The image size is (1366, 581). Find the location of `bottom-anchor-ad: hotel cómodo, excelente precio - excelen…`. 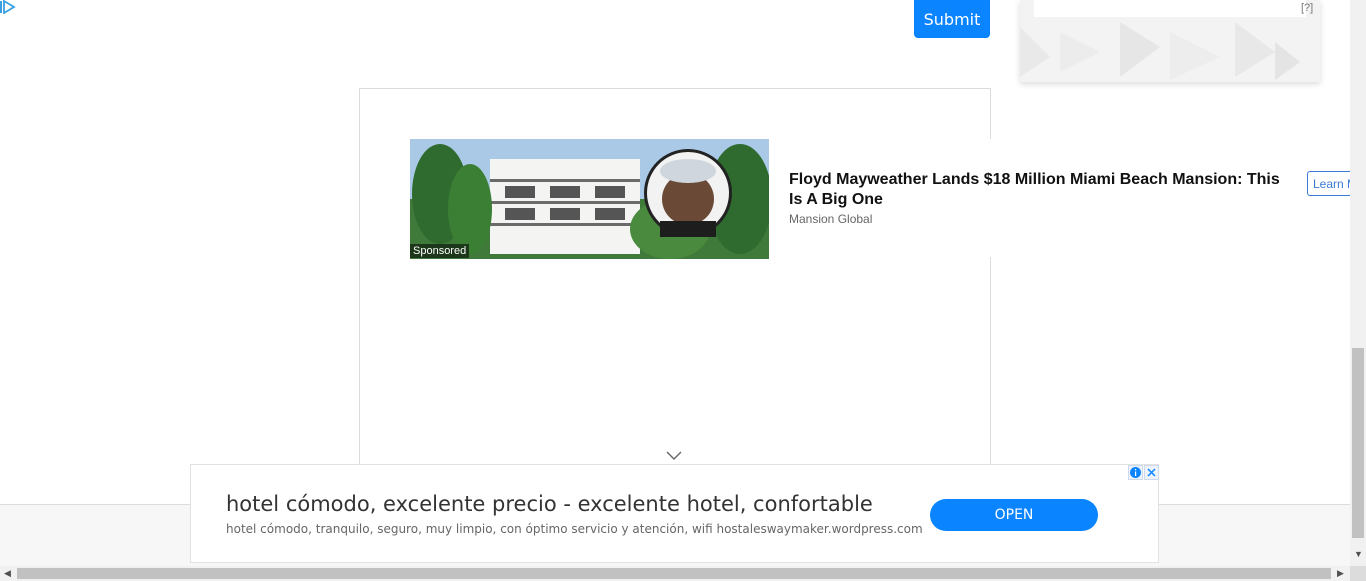

bottom-anchor-ad: hotel cómodo, excelente precio - excelen… is located at coordinates (674, 513).